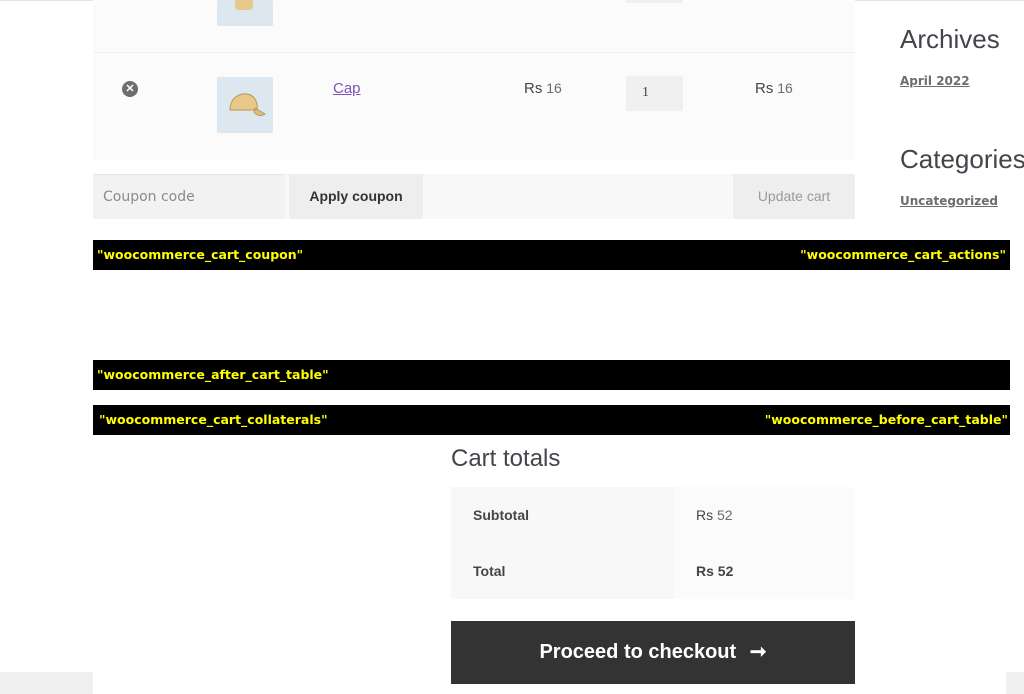 The width and height of the screenshot is (1024, 694). Describe the element at coordinates (213, 419) in the screenshot. I see `hook-label-cart-collaterals: "woocommerce_cart_collaterals"` at that location.